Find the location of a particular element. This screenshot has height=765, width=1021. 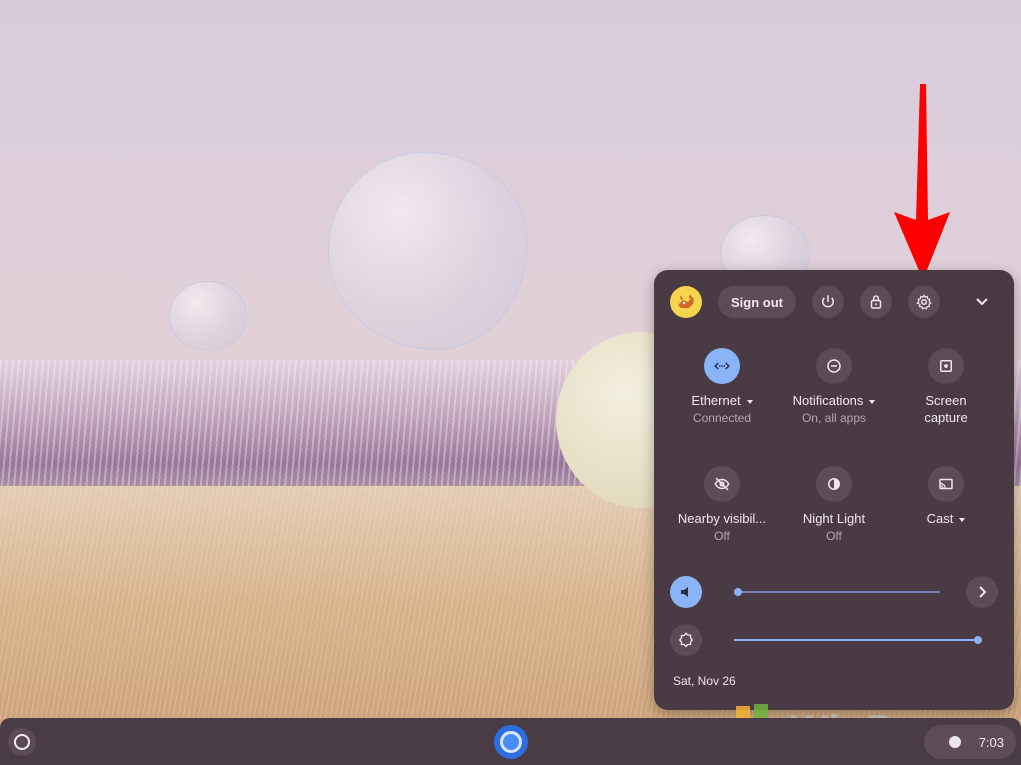

gear-icon is located at coordinates (924, 302).